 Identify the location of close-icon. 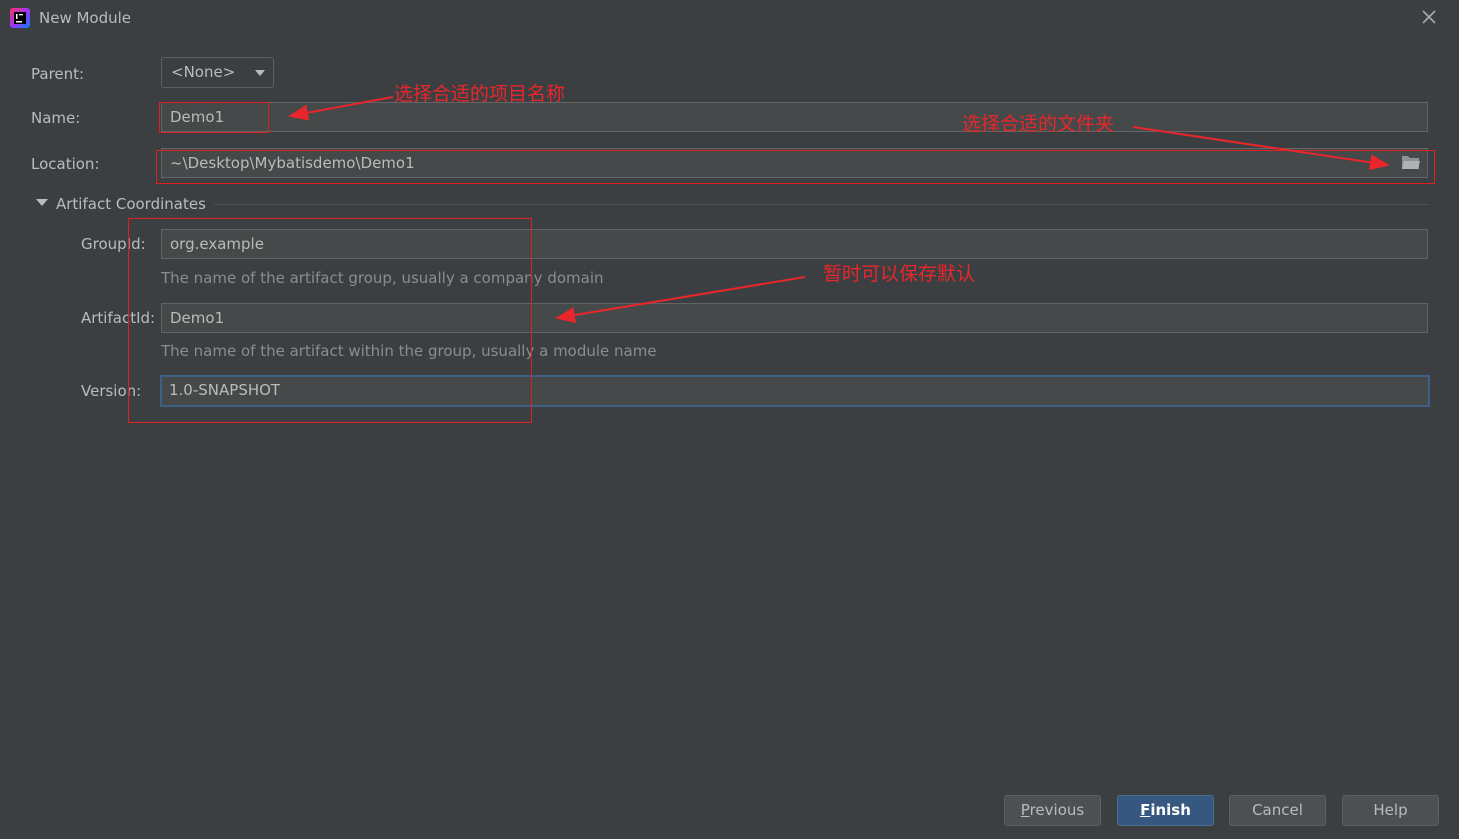
(1429, 17).